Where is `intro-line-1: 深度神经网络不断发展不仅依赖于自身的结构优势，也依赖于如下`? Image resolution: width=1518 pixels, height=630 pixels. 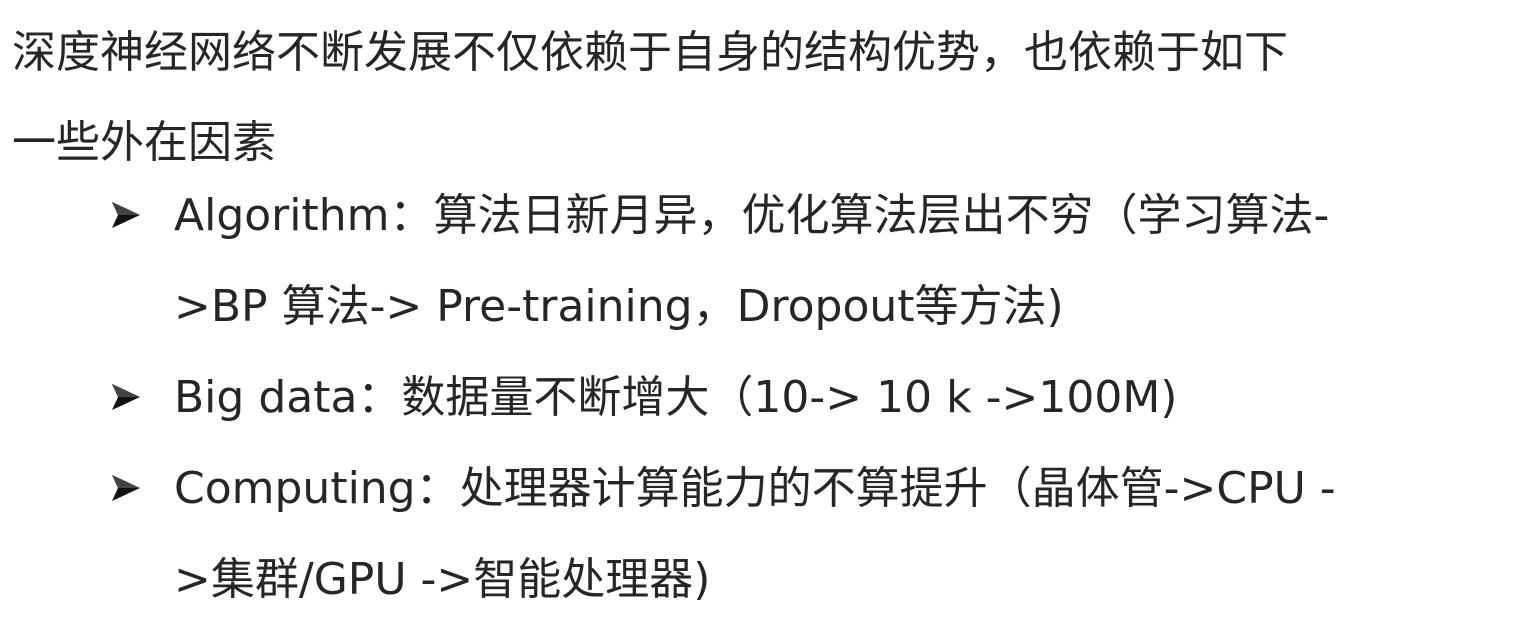 intro-line-1: 深度神经网络不断发展不仅依赖于自身的结构优势，也依赖于如下 is located at coordinates (650, 52).